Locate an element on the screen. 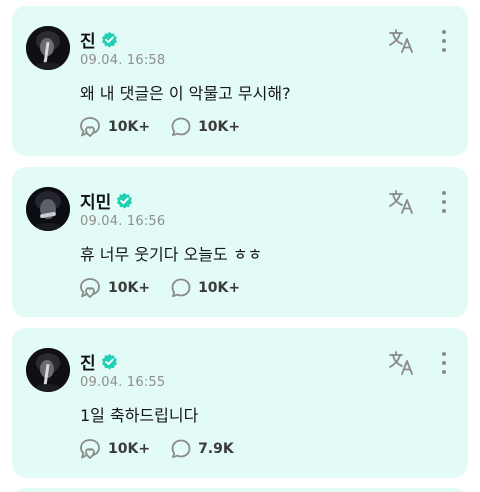  author-name: 지민 is located at coordinates (96, 202).